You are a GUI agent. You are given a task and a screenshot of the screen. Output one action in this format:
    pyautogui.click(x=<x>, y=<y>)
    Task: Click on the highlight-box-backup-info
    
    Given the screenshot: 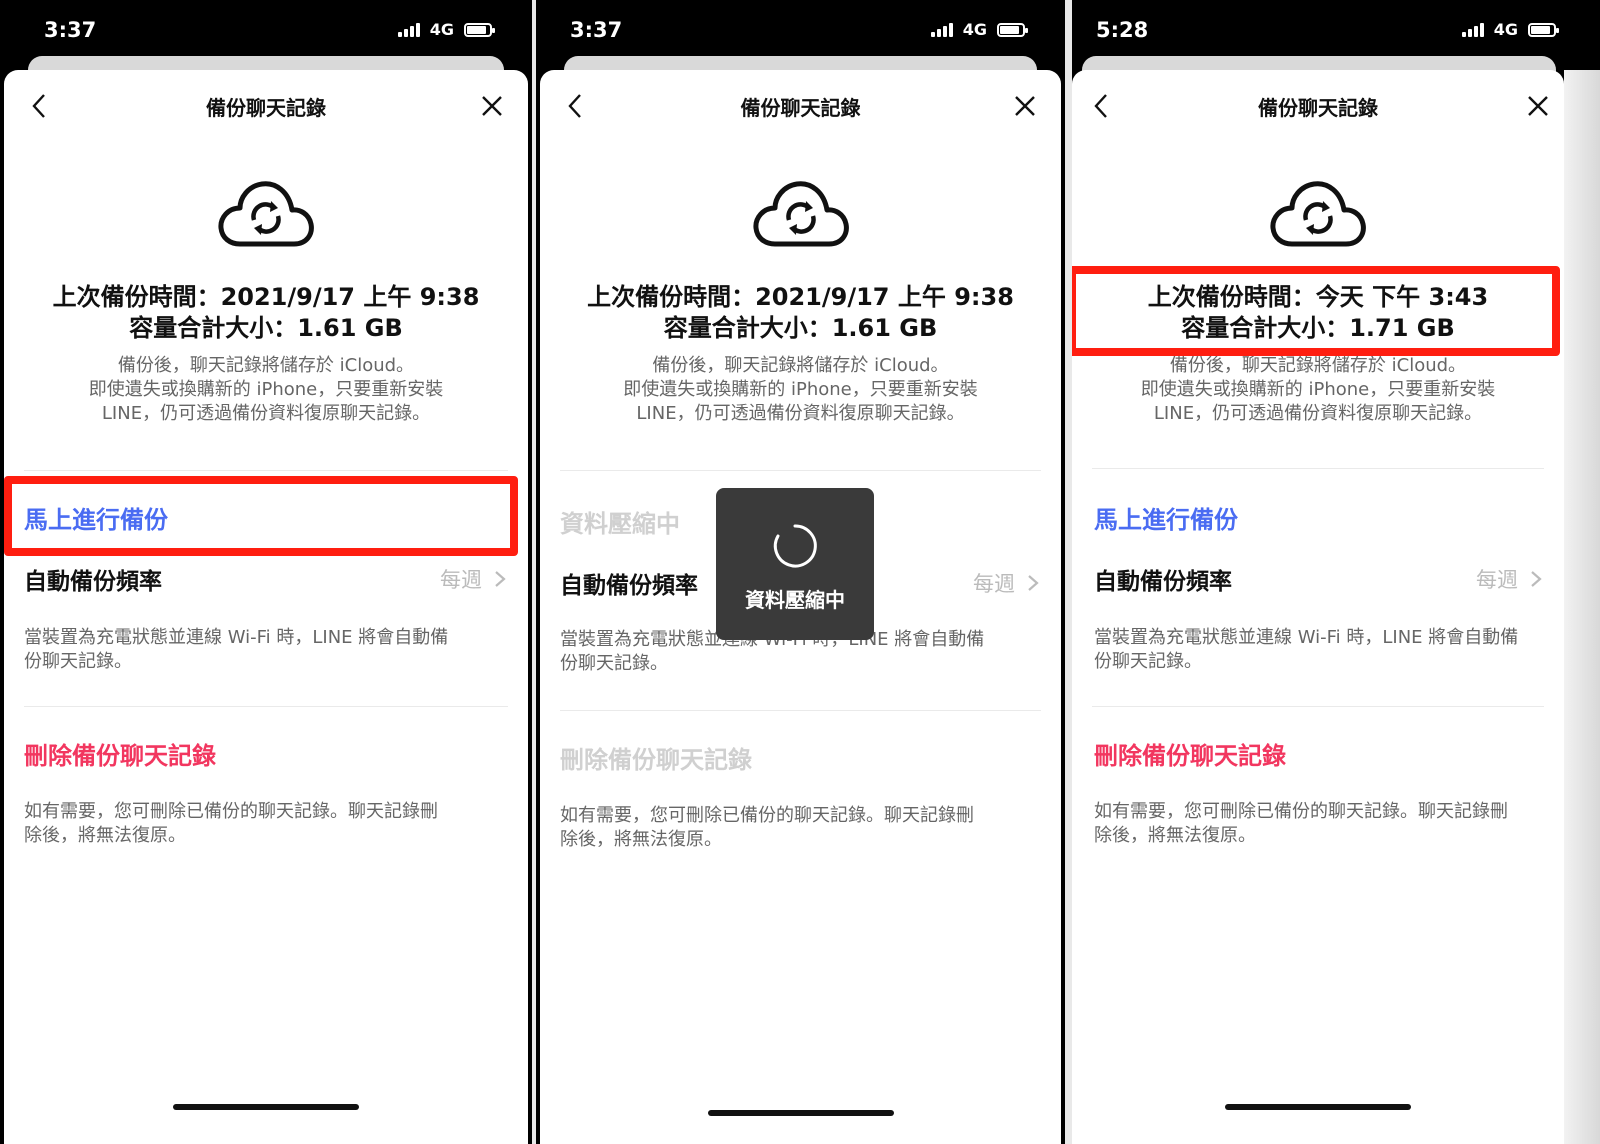 What is the action you would take?
    pyautogui.click(x=1316, y=311)
    